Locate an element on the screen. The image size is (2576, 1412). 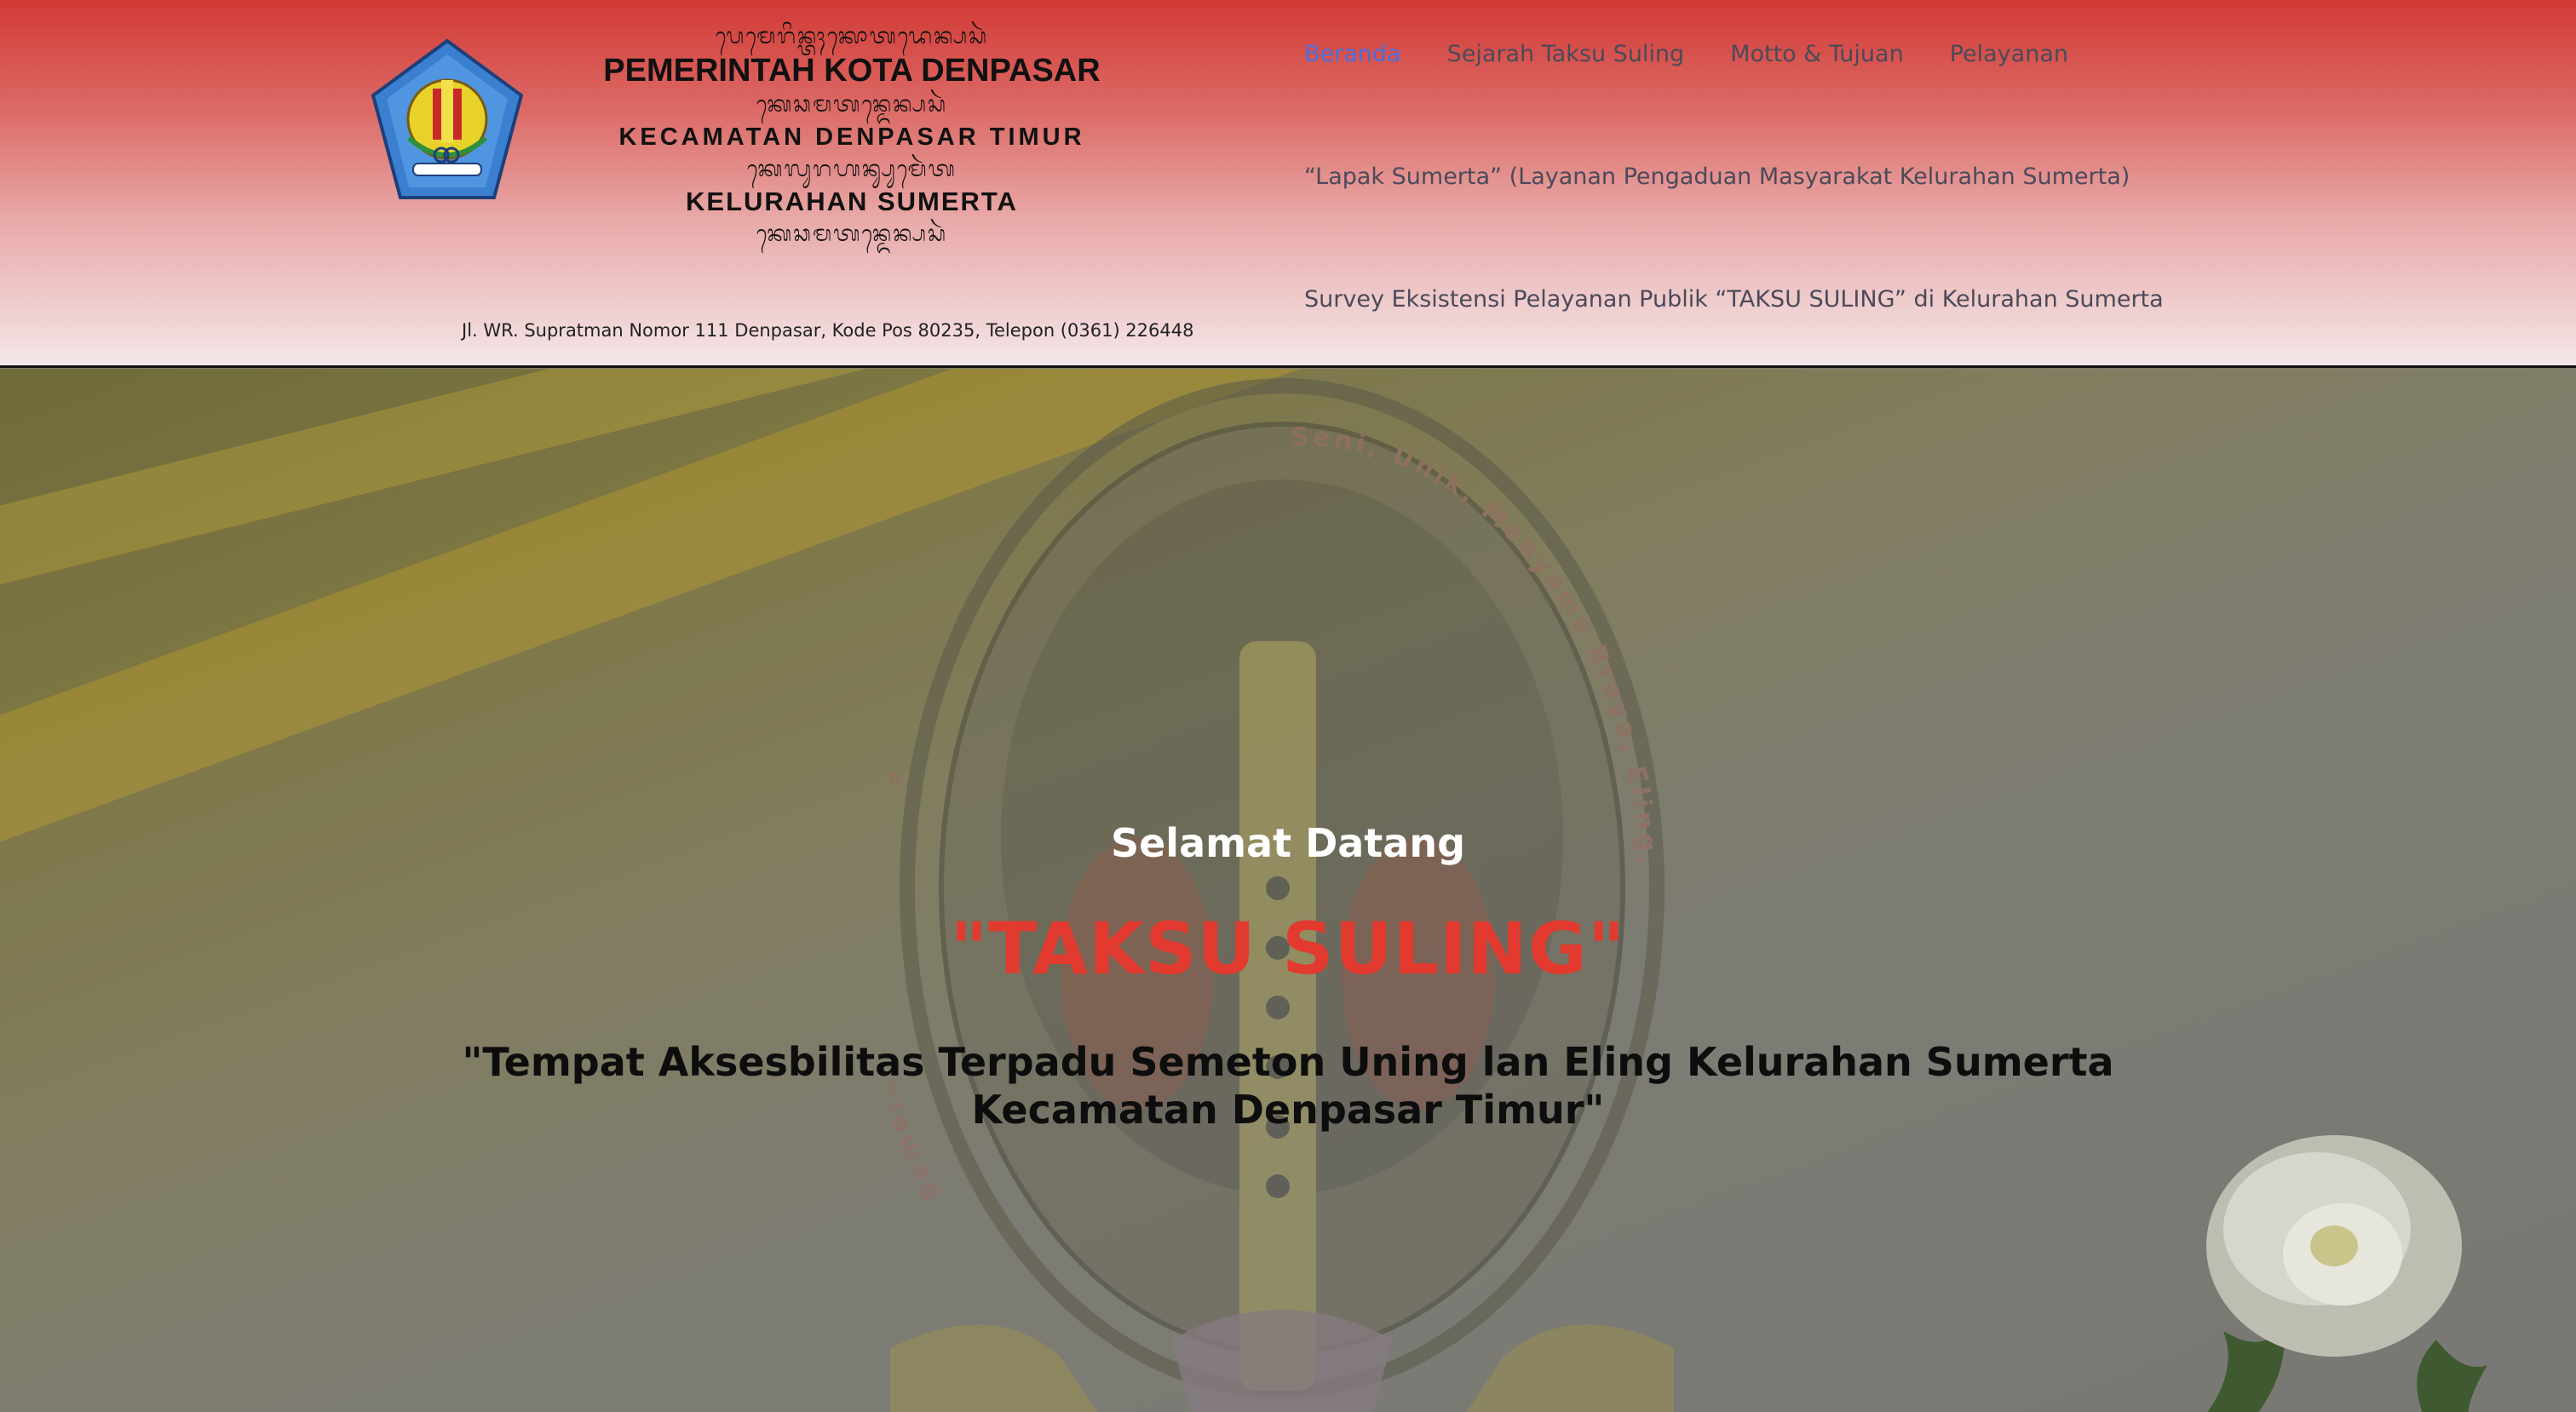
village-name: KELURAHAN SUMERTA is located at coordinates (852, 201).